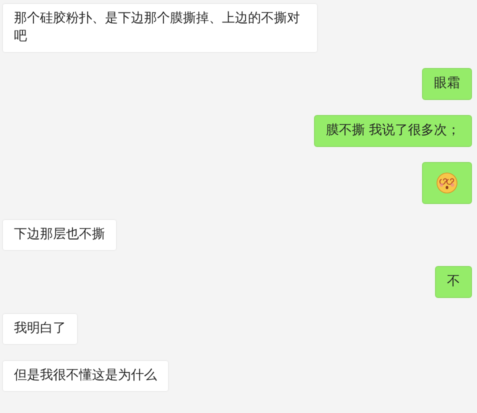  What do you see at coordinates (160, 28) in the screenshot?
I see `message-bubble: 那个硅胶粉扑、是下边那个膜撕掉、上边的不撕对吧` at bounding box center [160, 28].